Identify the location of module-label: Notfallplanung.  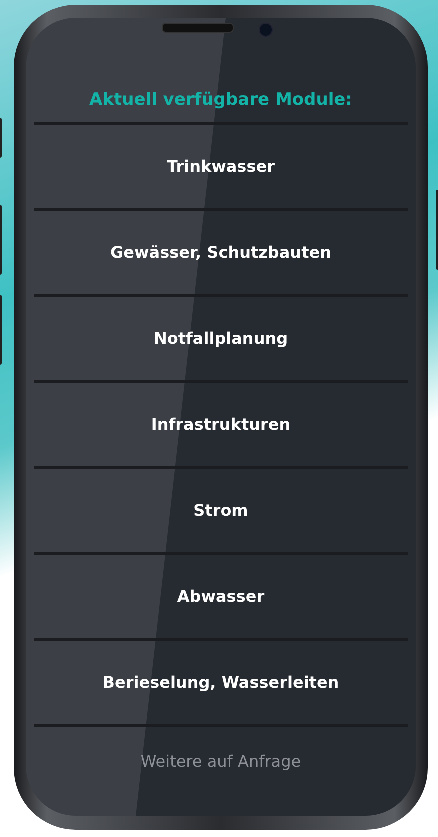
(221, 338).